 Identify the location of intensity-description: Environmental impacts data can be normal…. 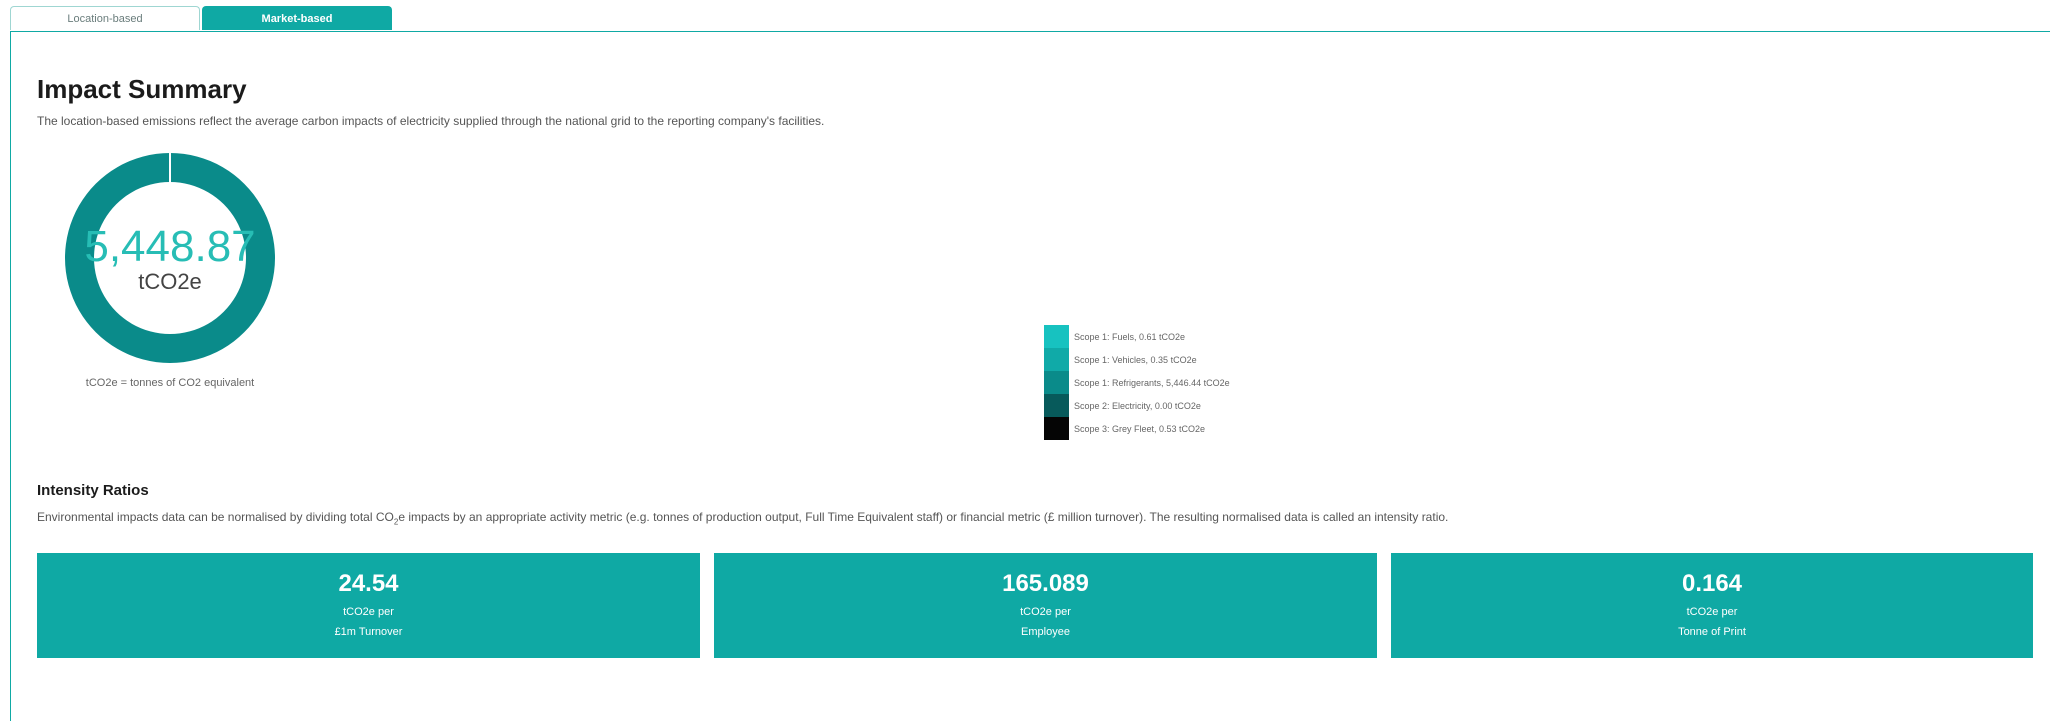
(742, 518).